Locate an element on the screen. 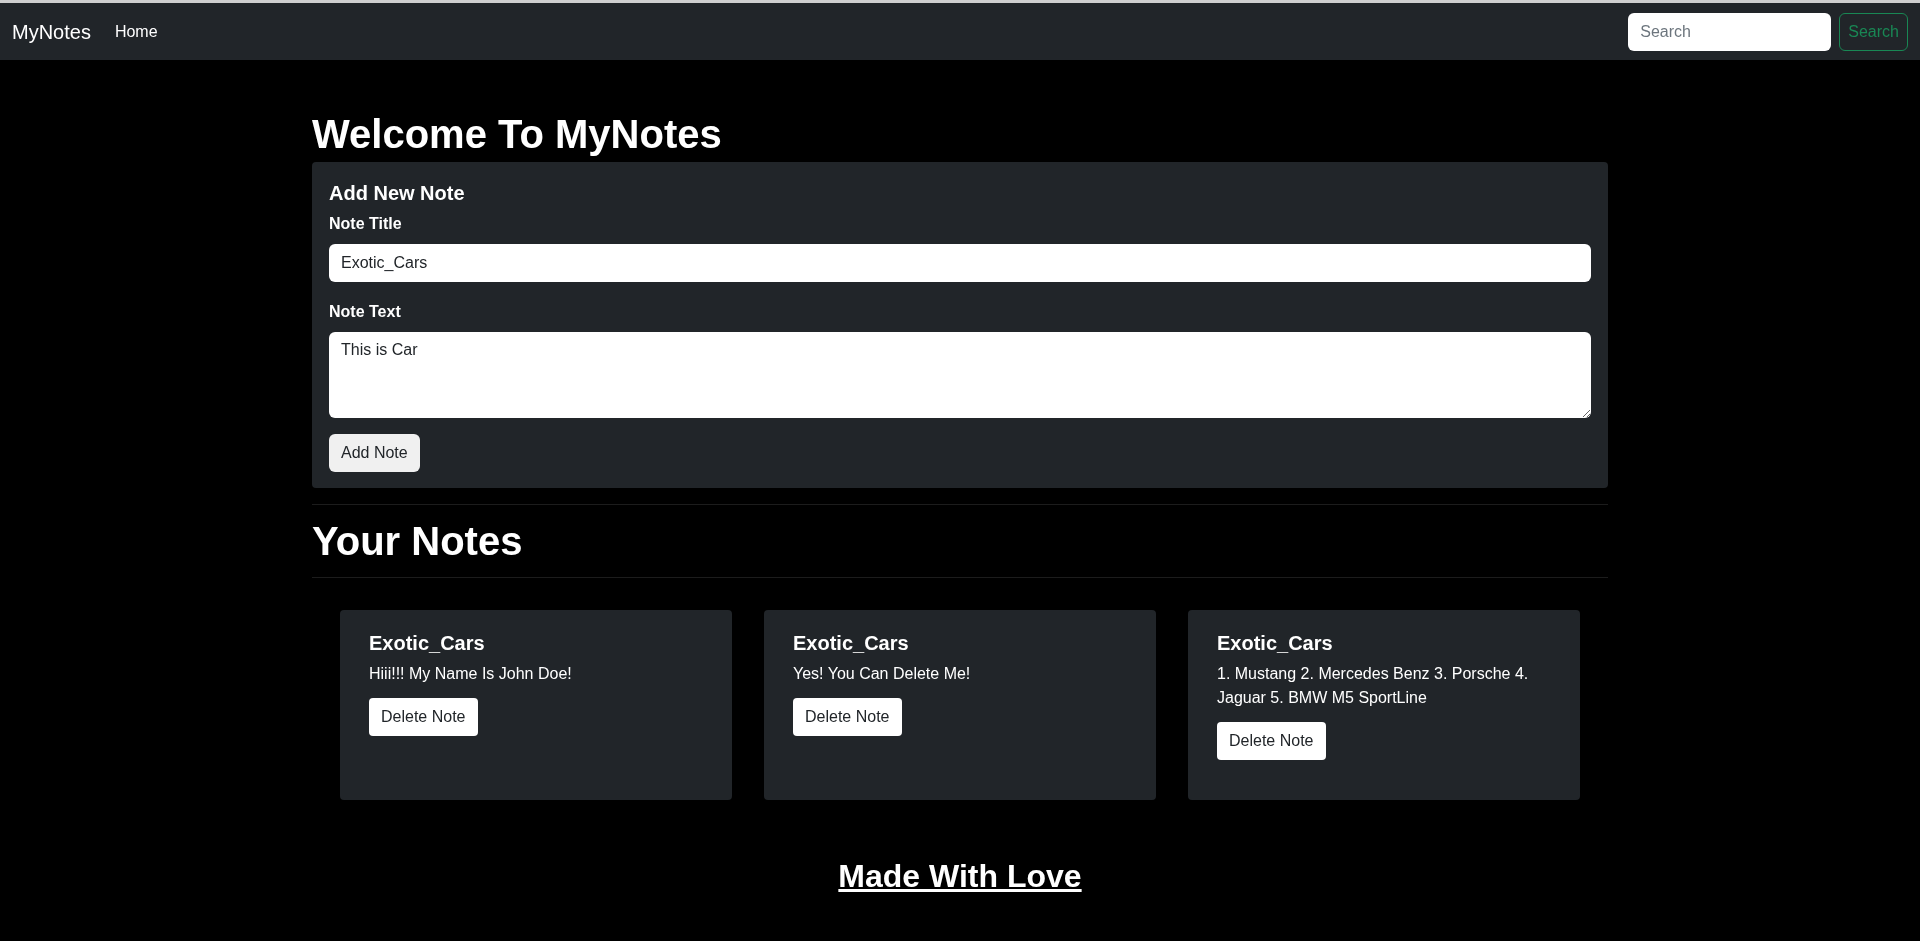  note-text: Yes! You Can Delete Me! is located at coordinates (882, 674).